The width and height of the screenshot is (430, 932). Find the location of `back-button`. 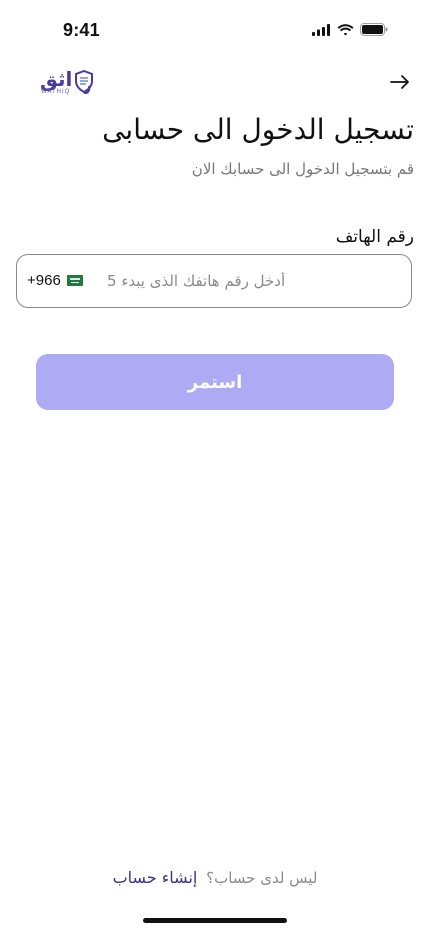

back-button is located at coordinates (400, 82).